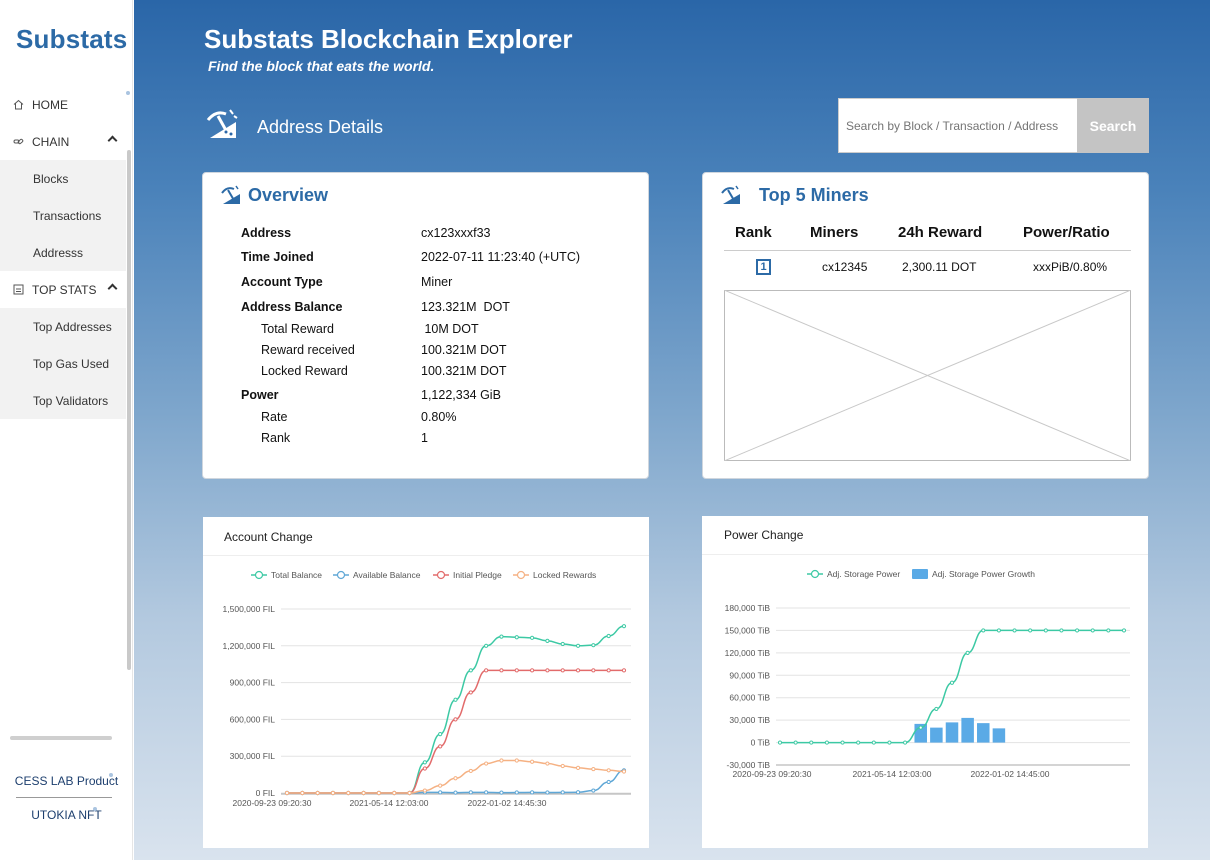 The width and height of the screenshot is (1210, 860). What do you see at coordinates (63, 289) in the screenshot?
I see `sidebar-item-top-stats: TOP STATS` at bounding box center [63, 289].